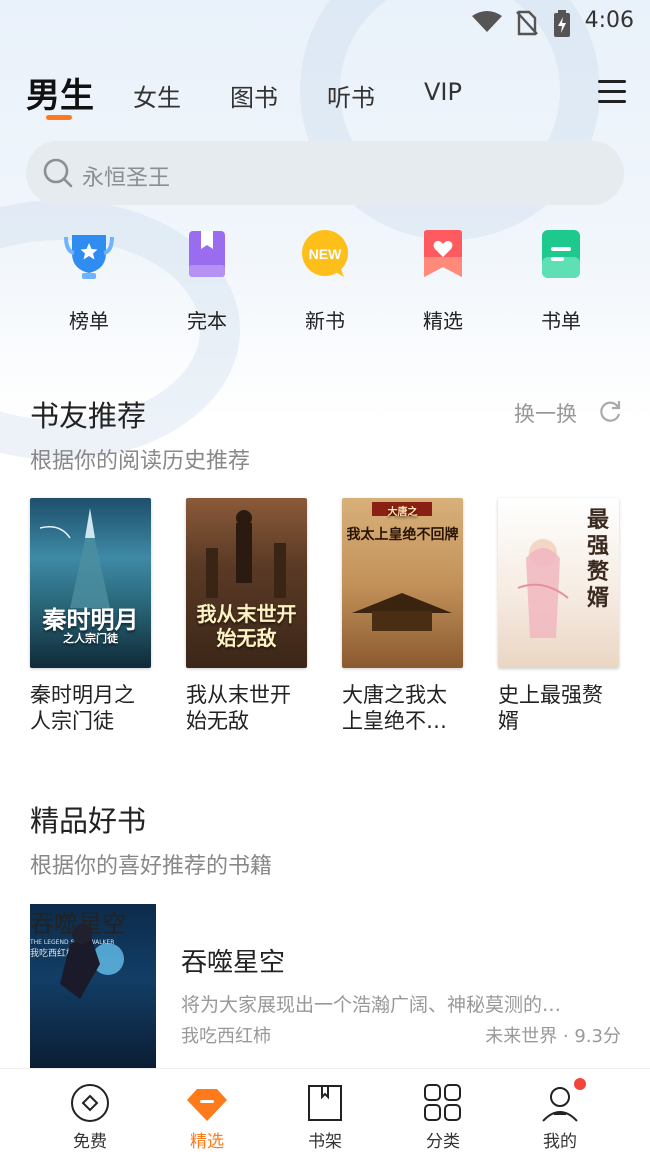  I want to click on book-card: 秦时明月 之人宗门徒 秦时明月之人宗门徒, so click(91, 616).